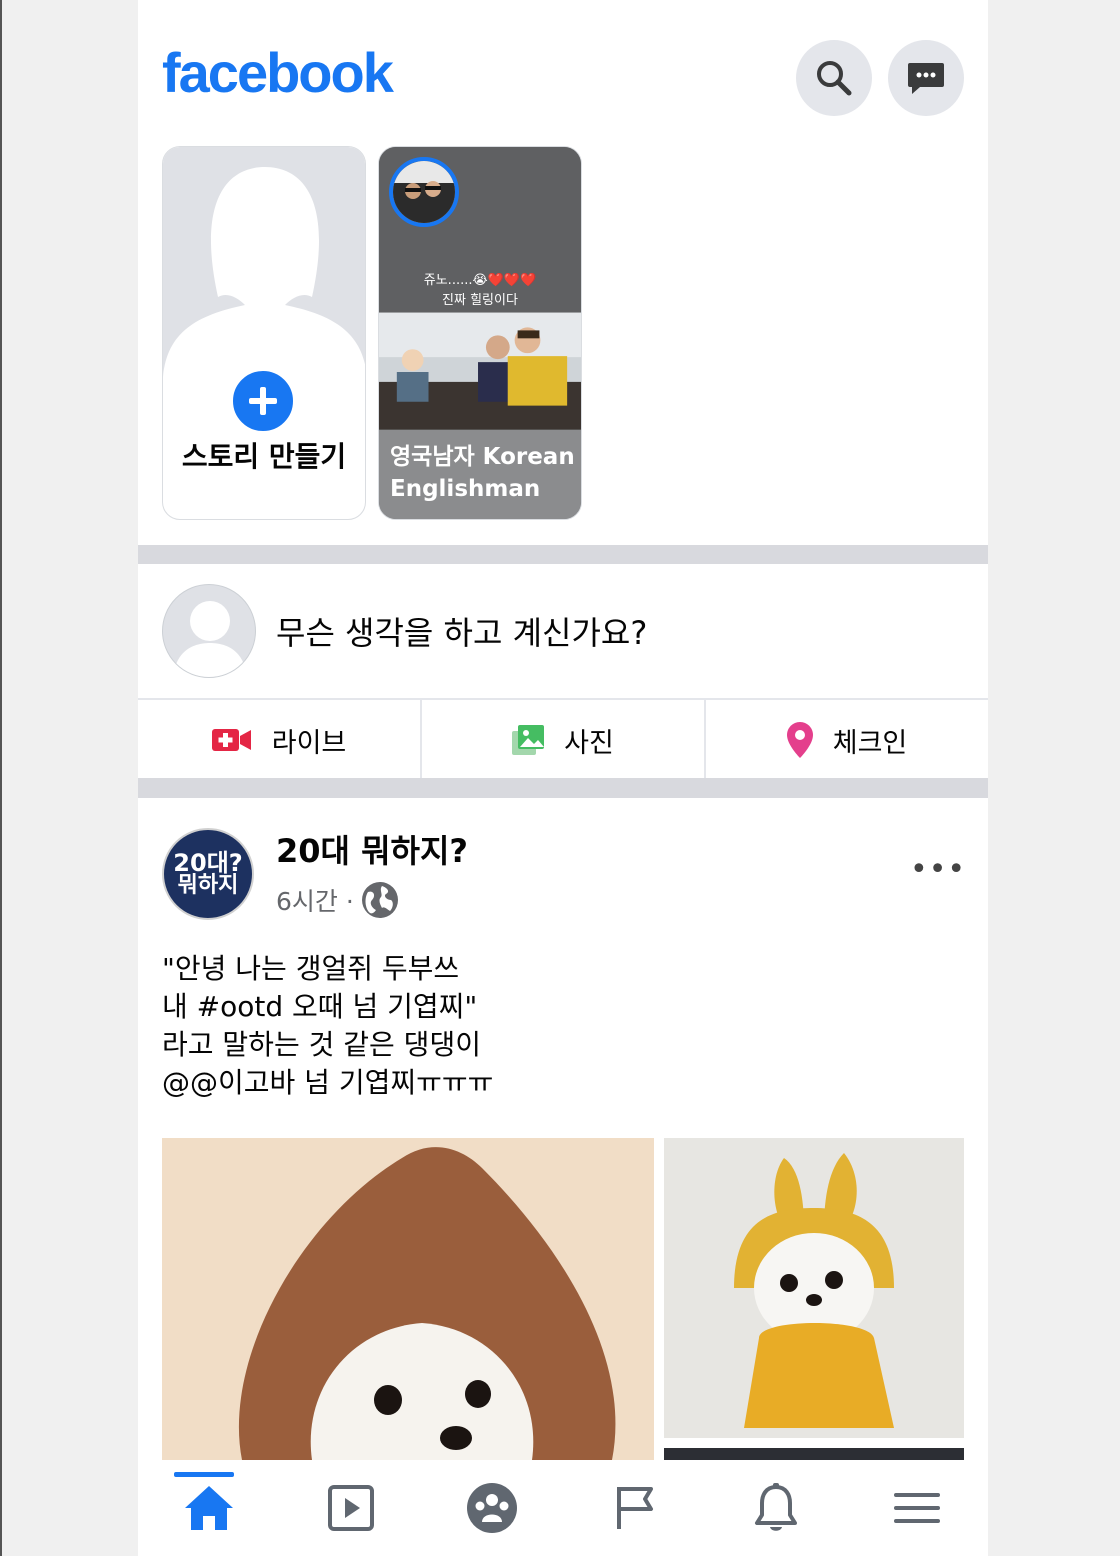 The height and width of the screenshot is (1556, 1120). What do you see at coordinates (328, 1082) in the screenshot?
I see `post-text-line: @@이고바 넘 기엽찌ㅠㅠㅠ` at bounding box center [328, 1082].